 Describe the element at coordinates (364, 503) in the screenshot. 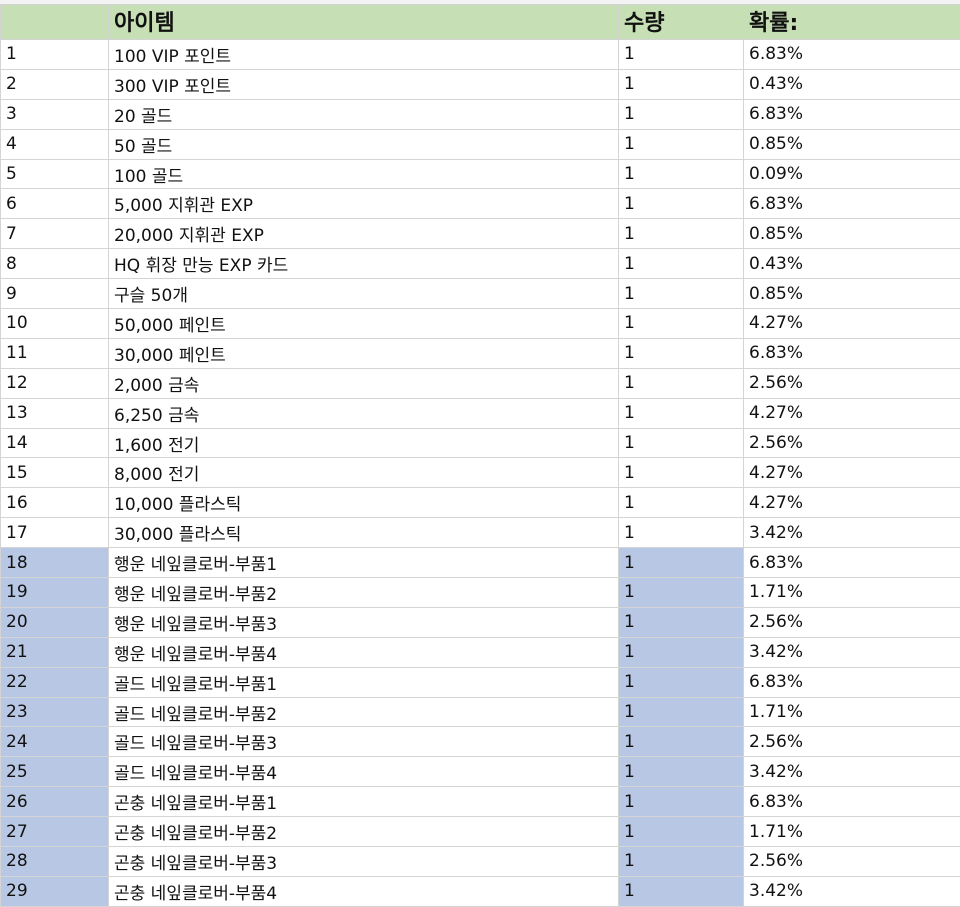

I see `item-name-cell: 10,000 플라스틱` at that location.